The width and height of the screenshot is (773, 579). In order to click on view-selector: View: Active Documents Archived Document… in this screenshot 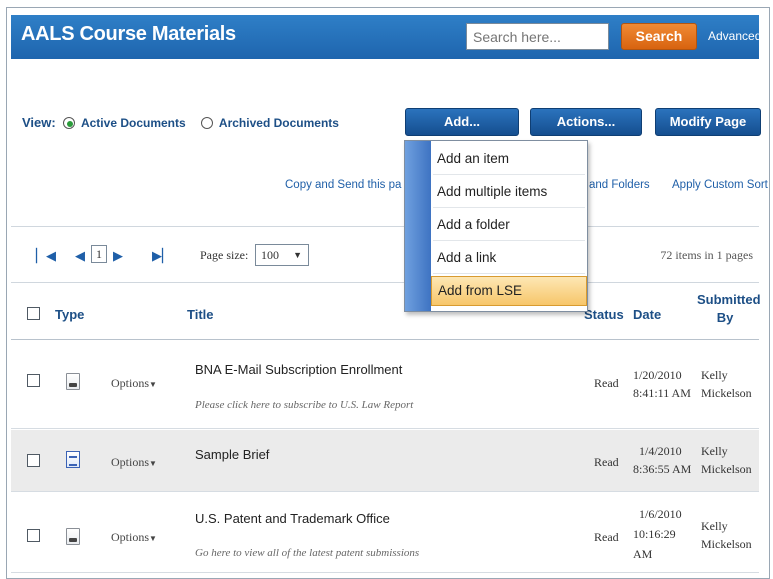, I will do `click(186, 122)`.